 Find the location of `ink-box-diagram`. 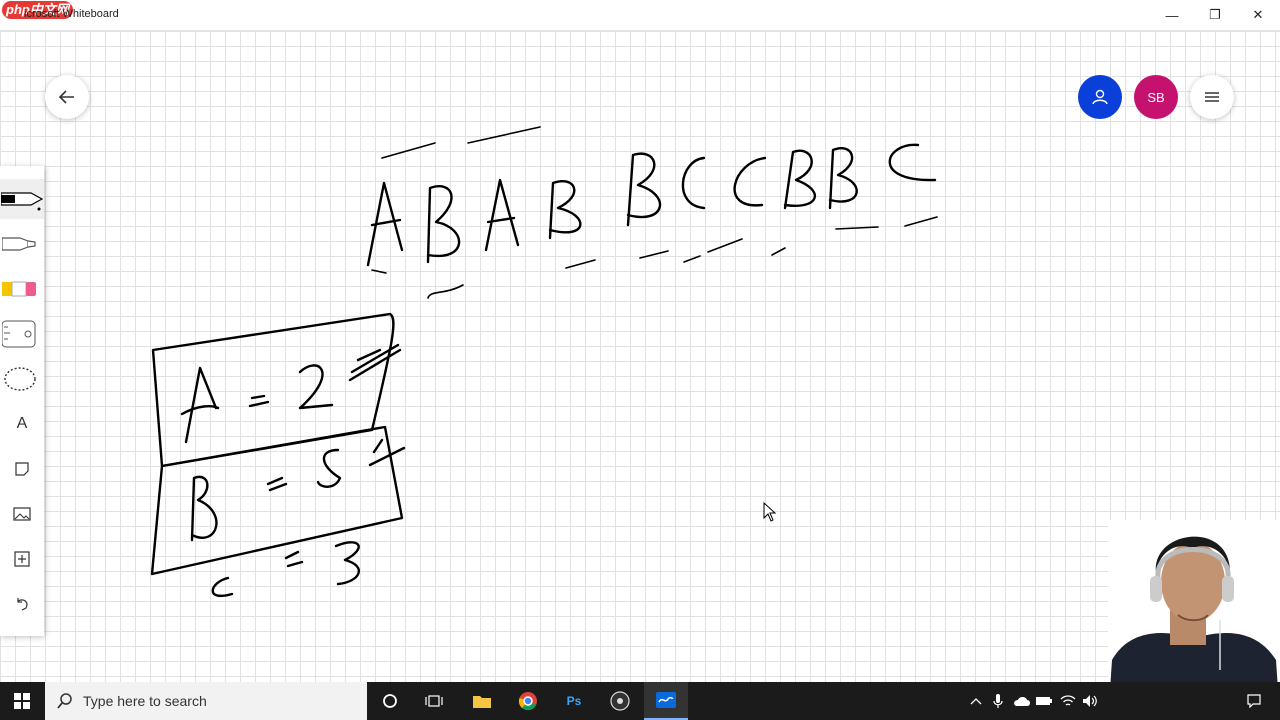

ink-box-diagram is located at coordinates (278, 454).